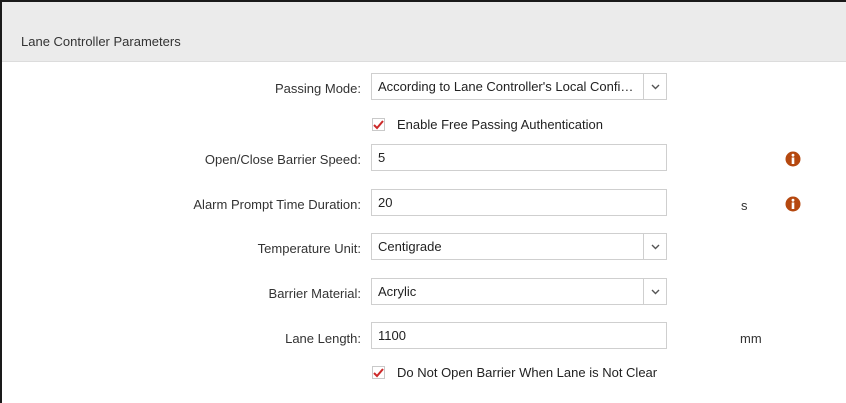 This screenshot has height=403, width=846. What do you see at coordinates (519, 157) in the screenshot?
I see `barrier-speed-input: 5` at bounding box center [519, 157].